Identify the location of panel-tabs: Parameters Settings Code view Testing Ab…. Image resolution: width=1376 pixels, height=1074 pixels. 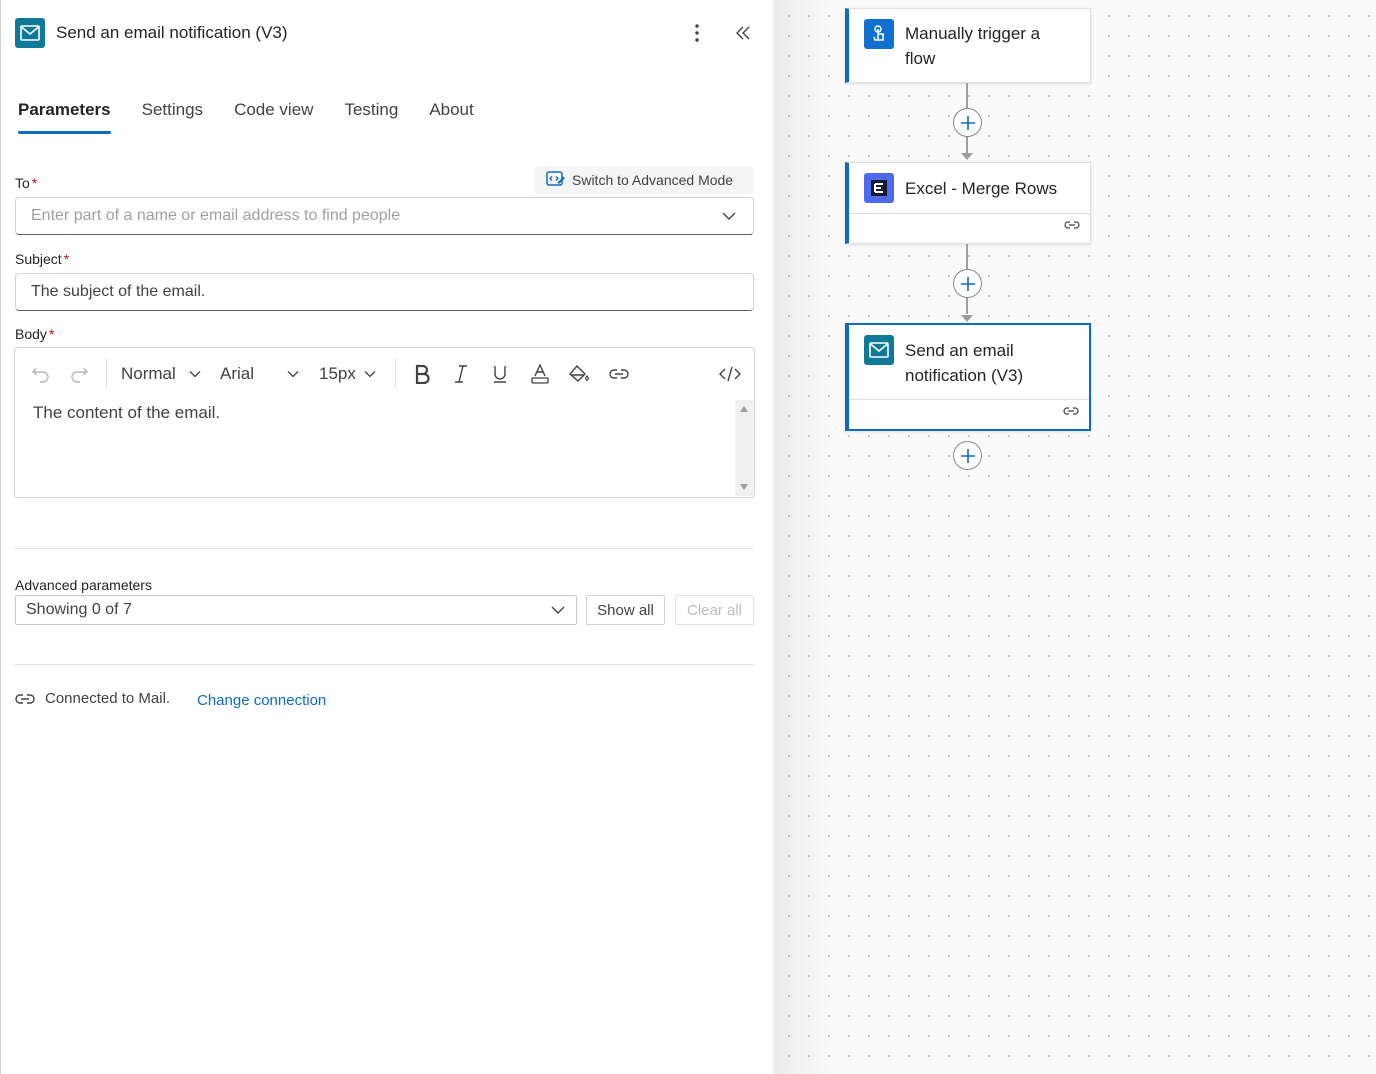
(246, 117).